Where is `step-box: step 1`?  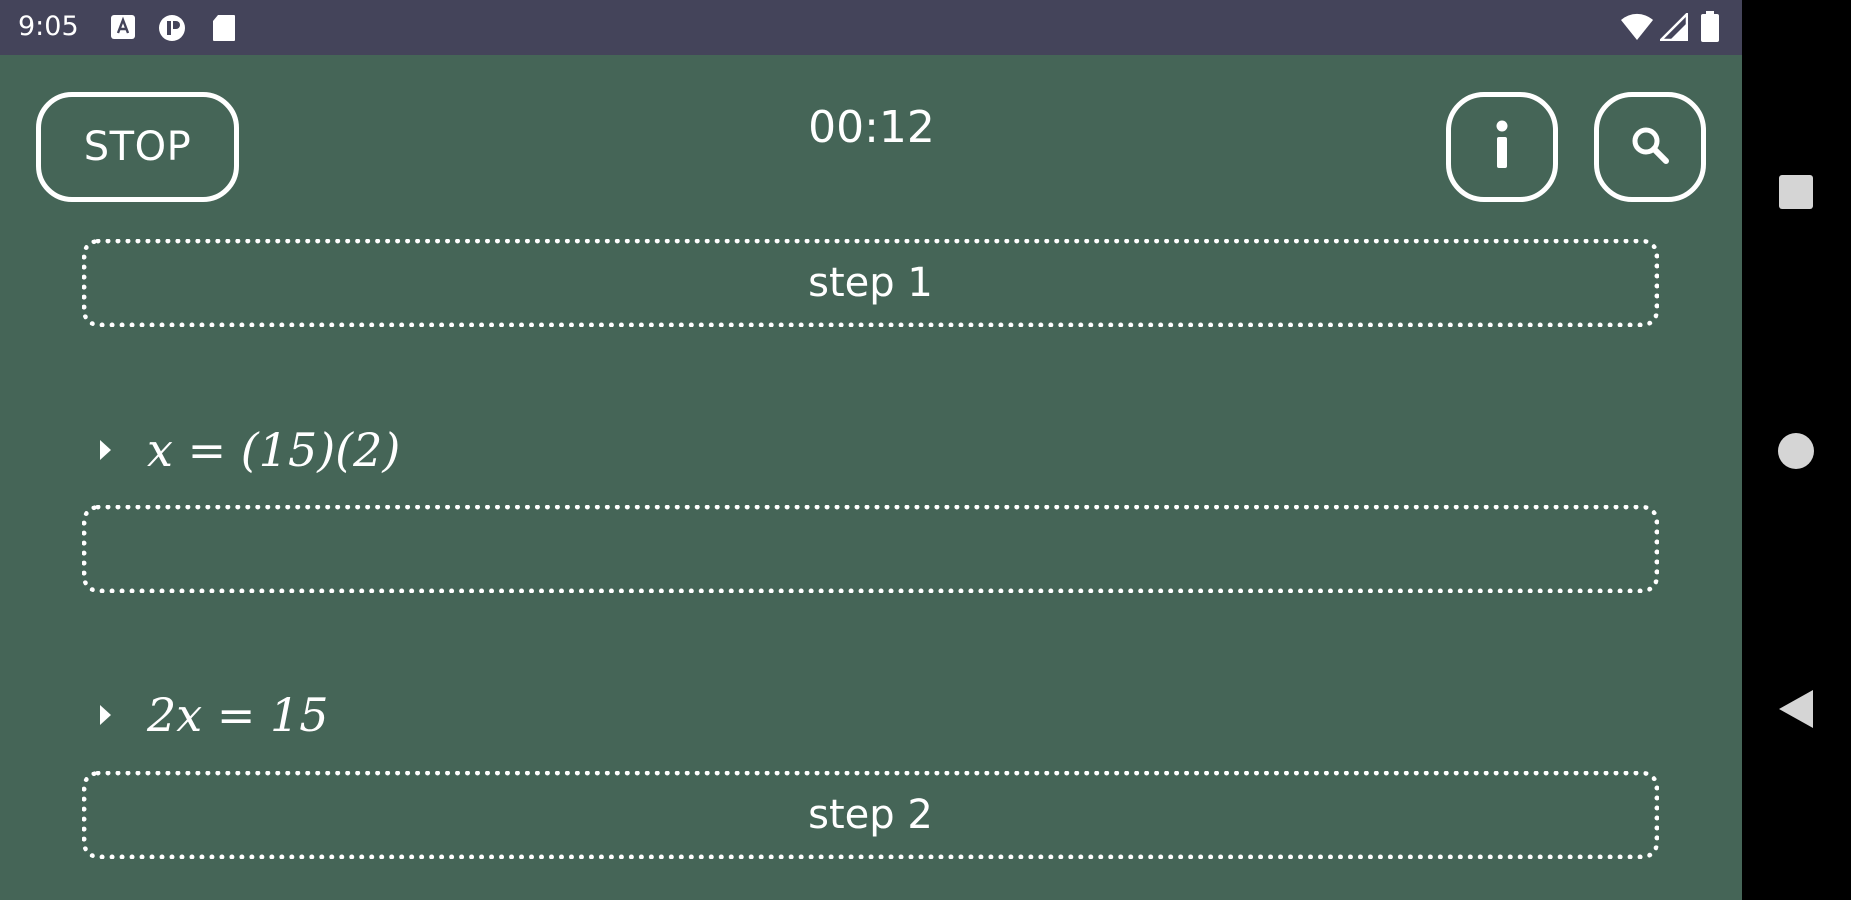 step-box: step 1 is located at coordinates (870, 283).